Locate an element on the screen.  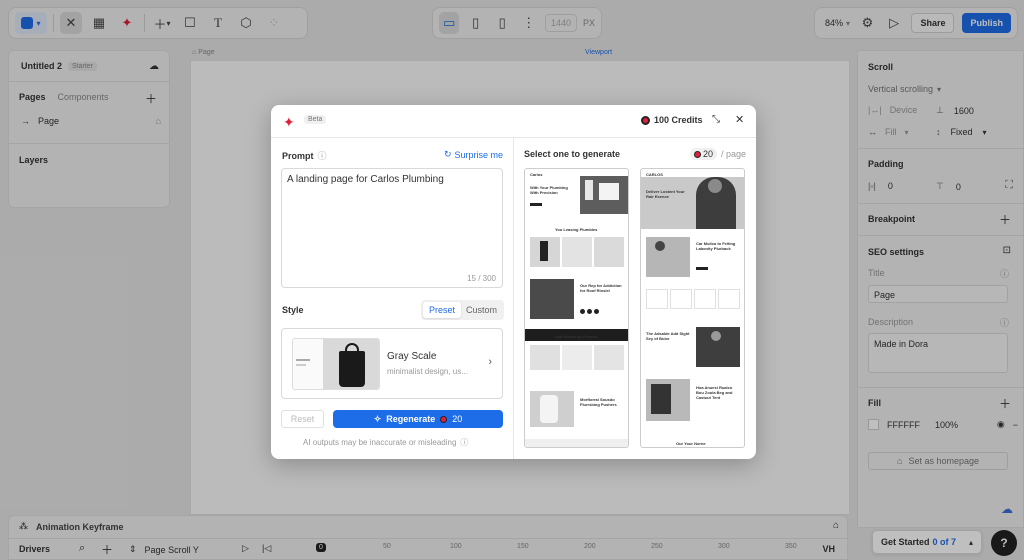
reset-label: Reset is located at coordinates (302, 419).